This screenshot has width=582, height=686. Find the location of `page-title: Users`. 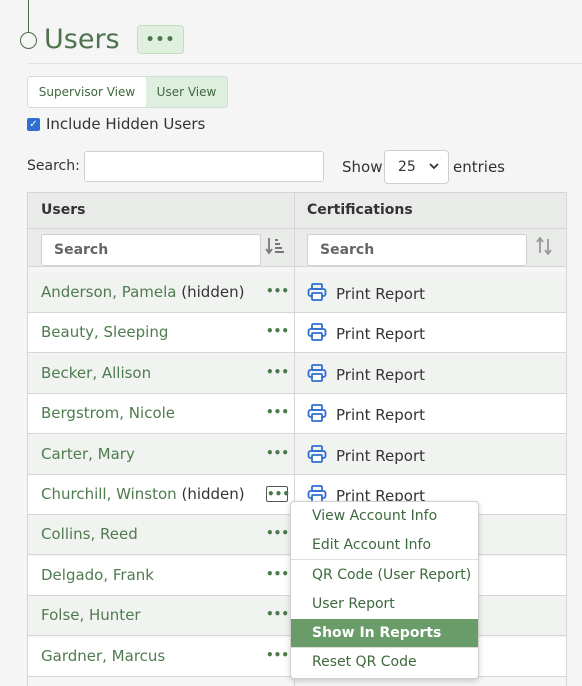

page-title: Users is located at coordinates (82, 39).